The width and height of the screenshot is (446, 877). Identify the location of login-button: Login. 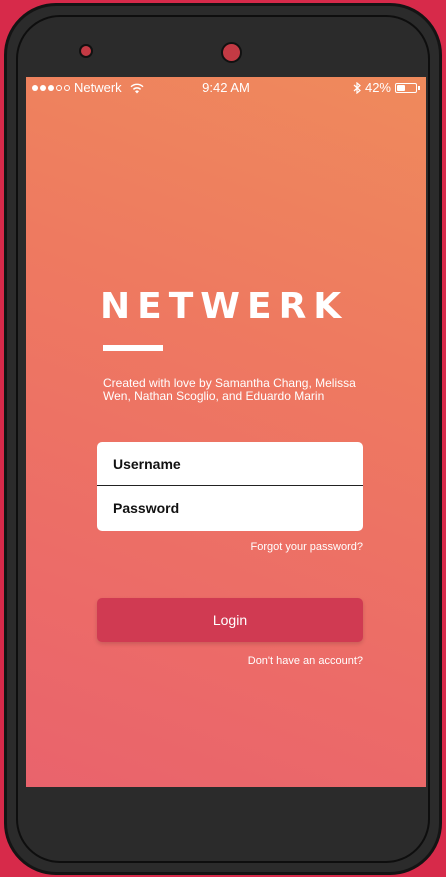
(230, 620).